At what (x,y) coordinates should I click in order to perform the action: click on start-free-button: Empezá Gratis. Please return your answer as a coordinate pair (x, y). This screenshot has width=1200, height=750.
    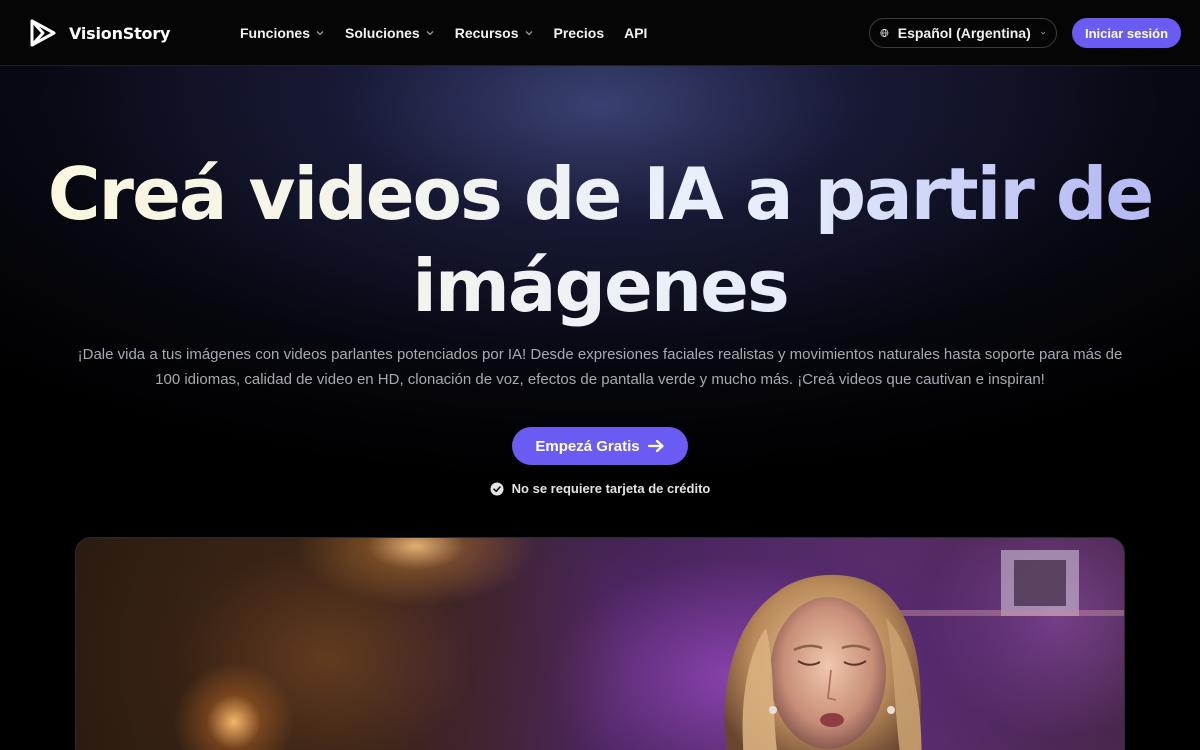
    Looking at the image, I should click on (600, 446).